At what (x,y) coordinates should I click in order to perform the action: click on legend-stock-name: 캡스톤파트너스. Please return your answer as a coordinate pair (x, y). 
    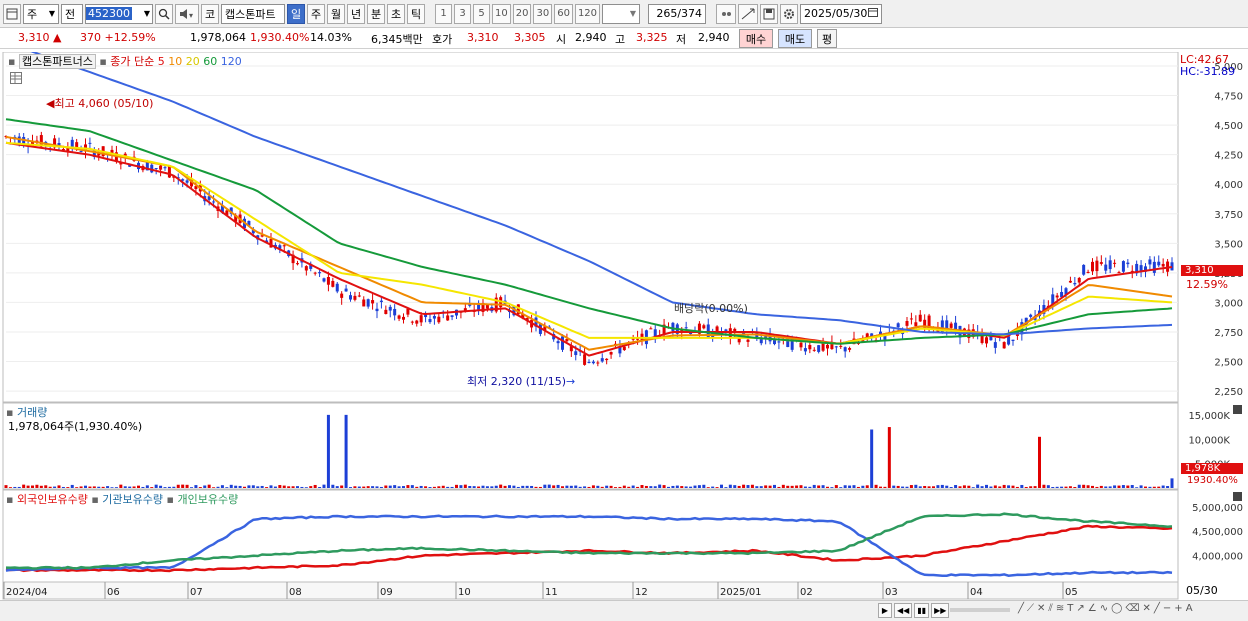
    Looking at the image, I should click on (57, 61).